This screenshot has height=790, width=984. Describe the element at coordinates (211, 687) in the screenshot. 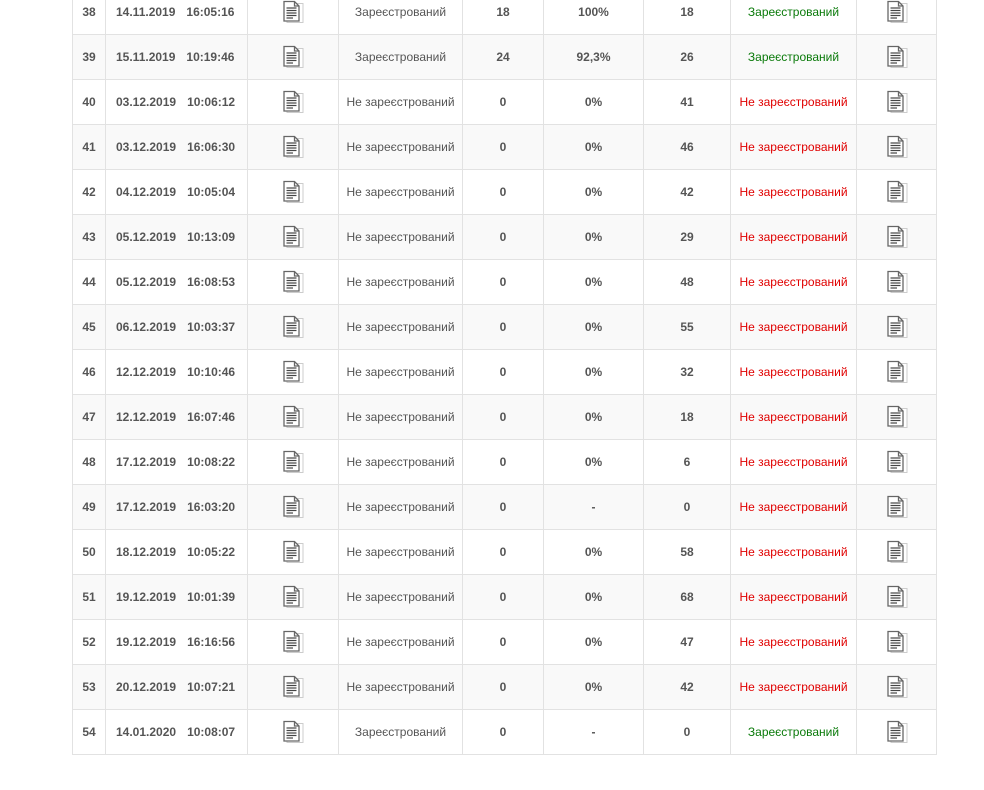

I see `row-time: 10:07:21` at that location.